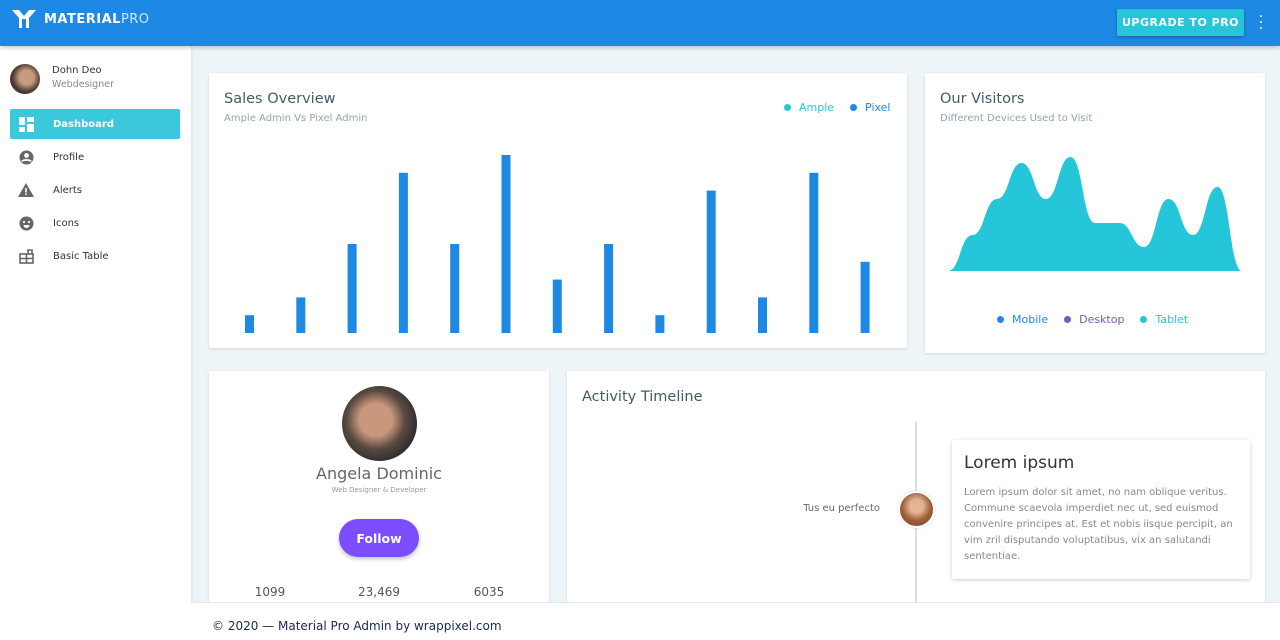 This screenshot has width=1280, height=640. I want to click on warning-icon, so click(26, 190).